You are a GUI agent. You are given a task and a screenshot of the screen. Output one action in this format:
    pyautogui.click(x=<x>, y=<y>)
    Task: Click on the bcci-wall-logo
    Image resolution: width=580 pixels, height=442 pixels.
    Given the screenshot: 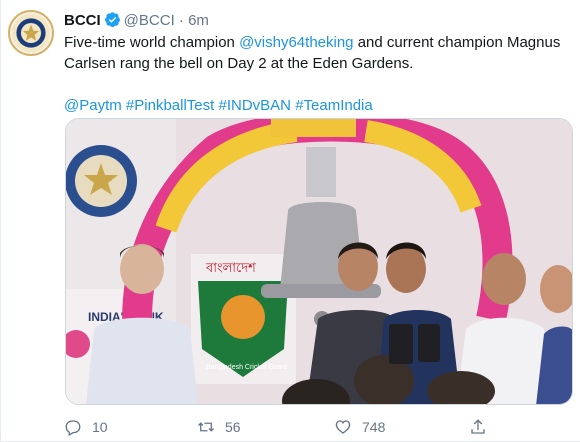 What is the action you would take?
    pyautogui.click(x=101, y=181)
    